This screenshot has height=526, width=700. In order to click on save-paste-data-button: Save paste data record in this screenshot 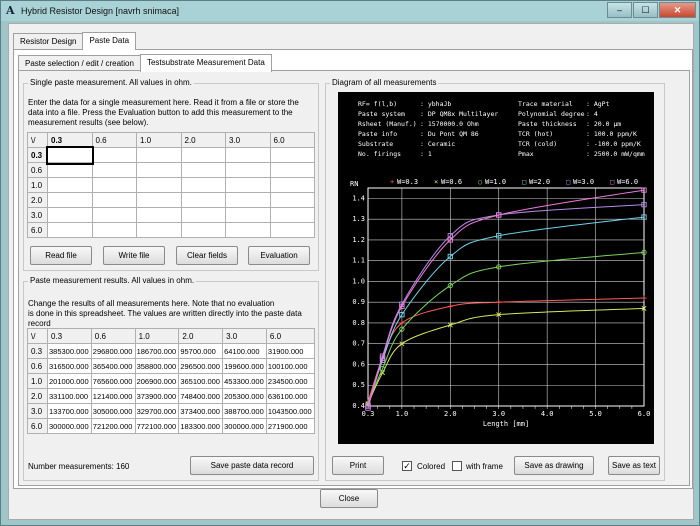, I will do `click(252, 465)`.